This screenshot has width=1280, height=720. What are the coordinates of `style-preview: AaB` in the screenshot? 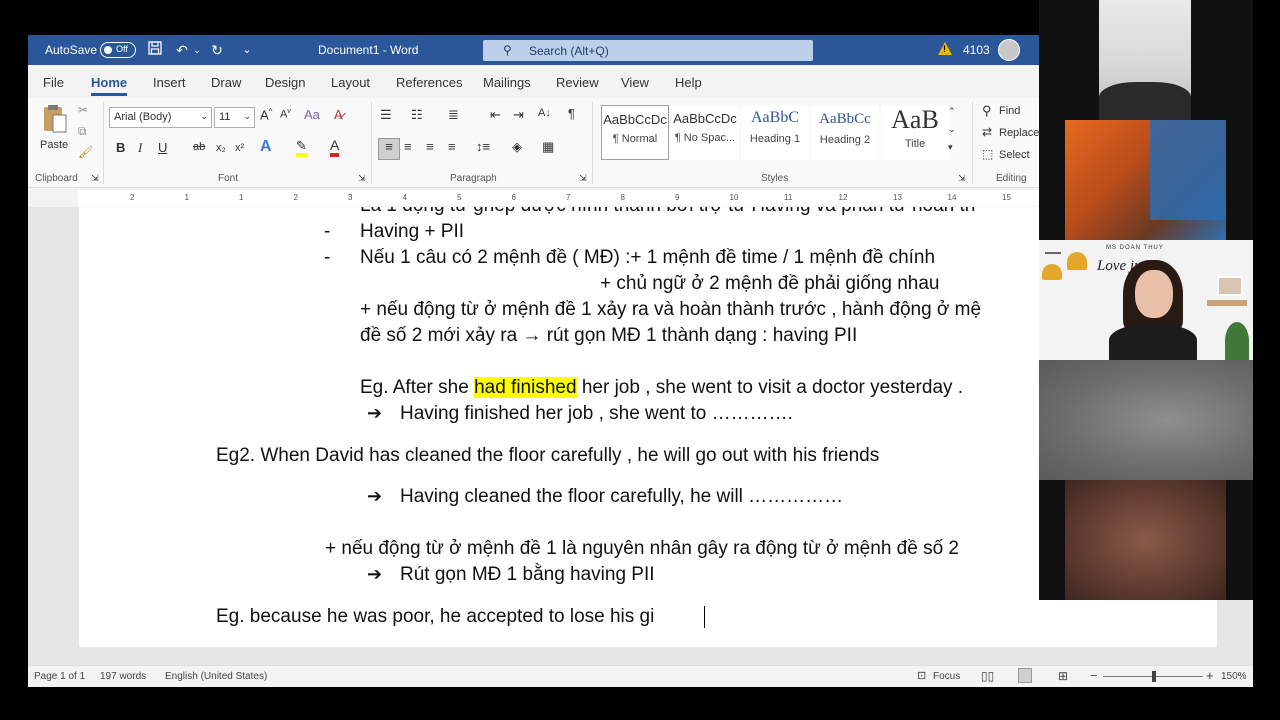 It's located at (915, 119).